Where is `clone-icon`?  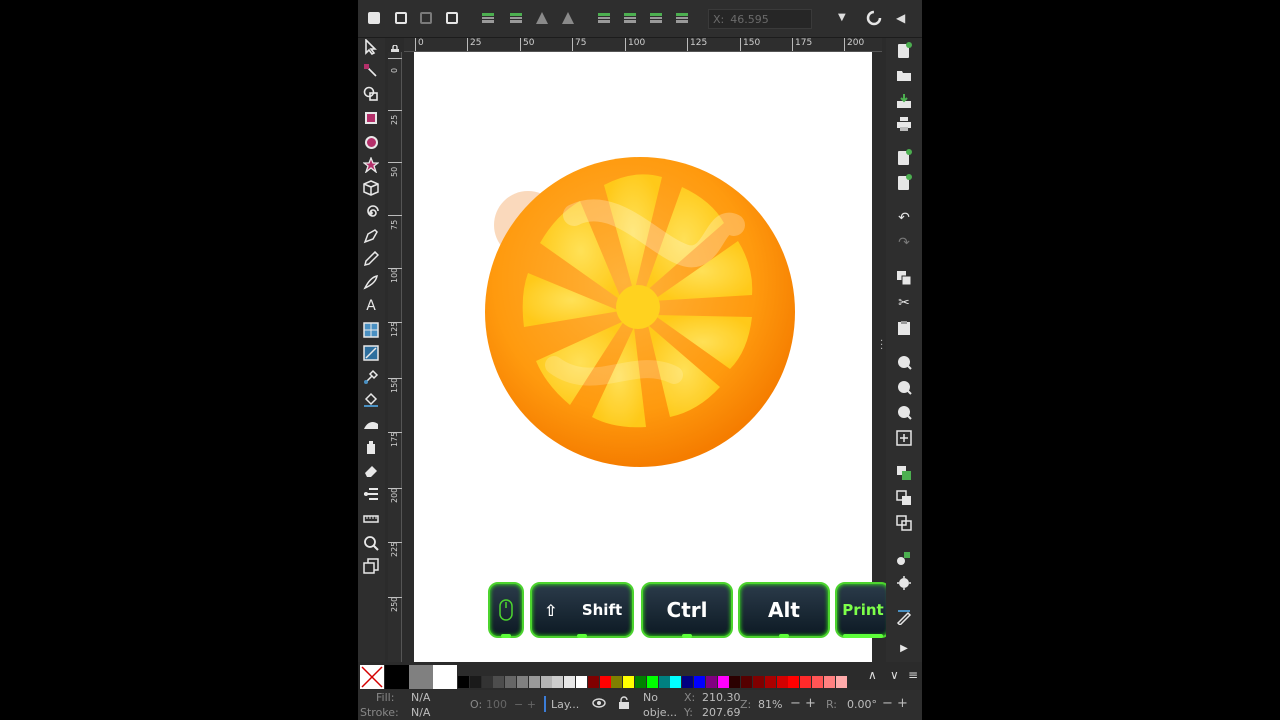
clone-icon is located at coordinates (904, 498).